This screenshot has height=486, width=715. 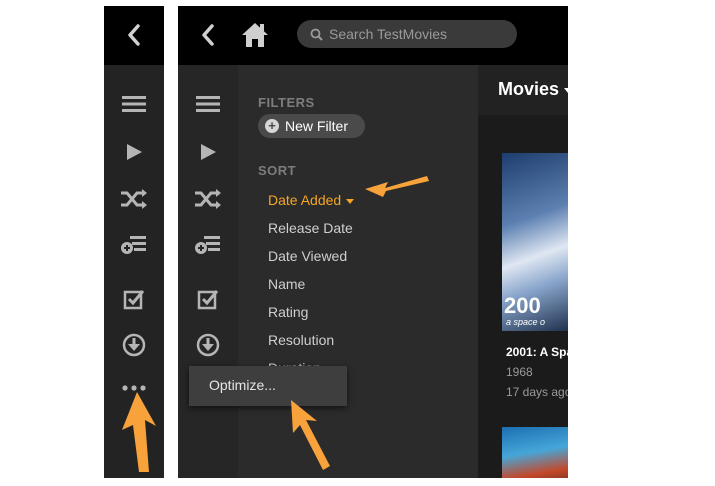 I want to click on new-filter-button: + New Filter, so click(x=311, y=126).